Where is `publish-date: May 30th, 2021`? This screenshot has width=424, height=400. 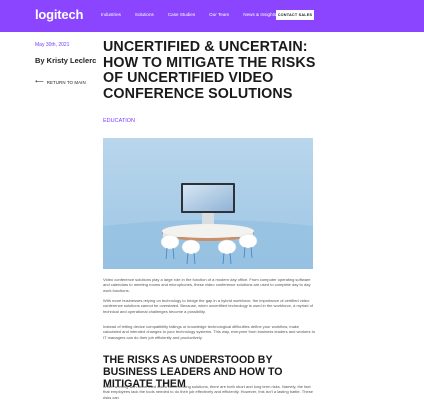
publish-date: May 30th, 2021 is located at coordinates (52, 45).